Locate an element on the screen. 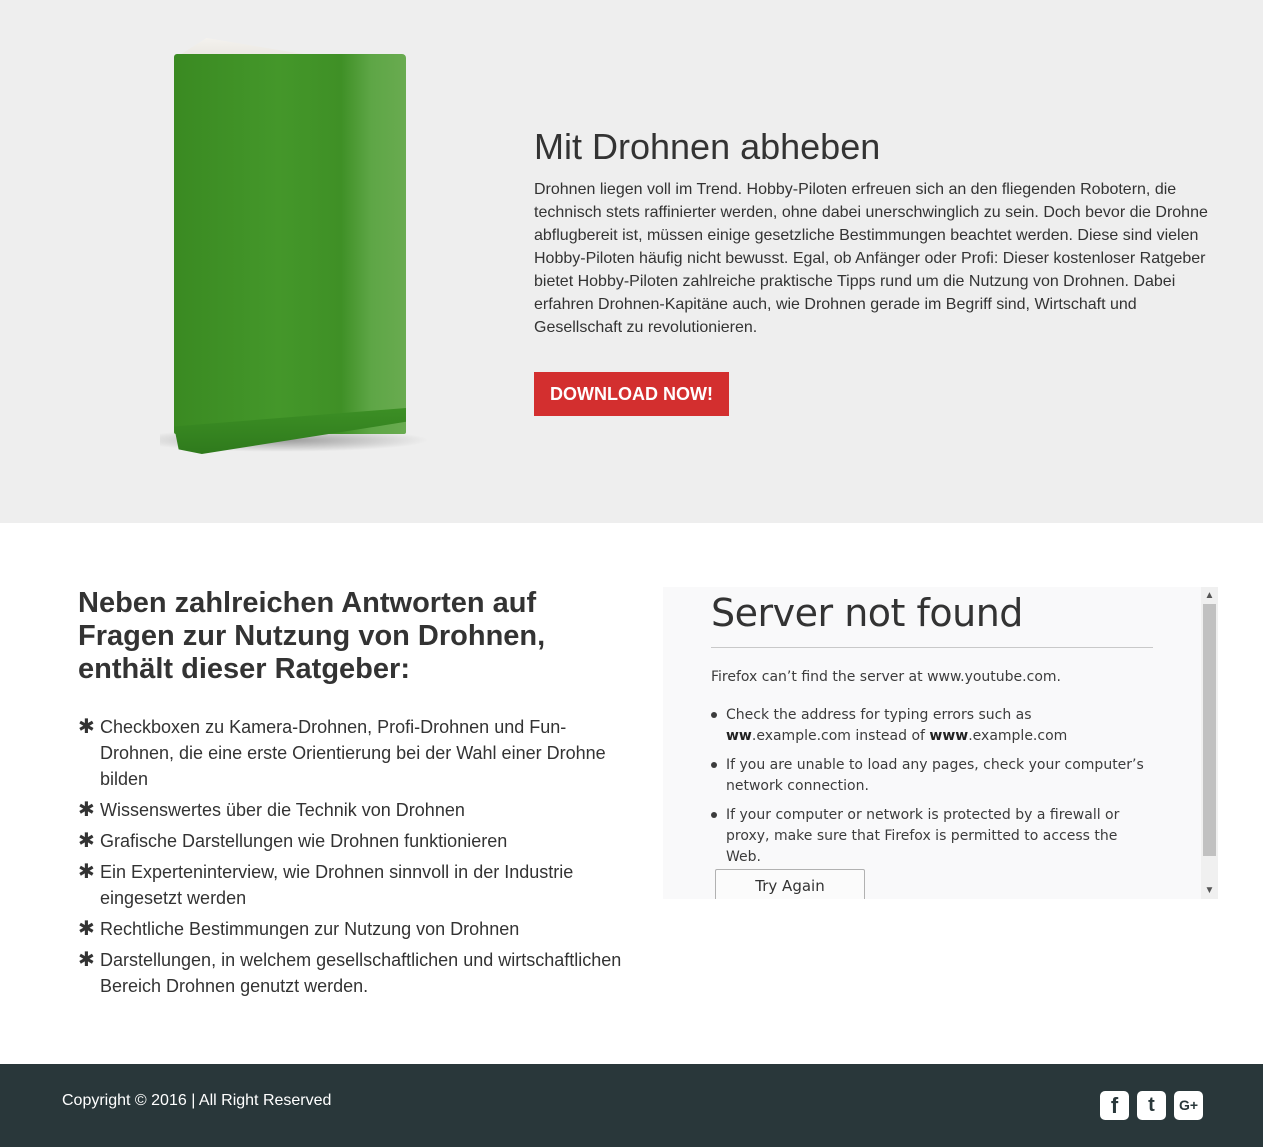  scroll-down-arrow-icon: ▼ is located at coordinates (1209, 890).